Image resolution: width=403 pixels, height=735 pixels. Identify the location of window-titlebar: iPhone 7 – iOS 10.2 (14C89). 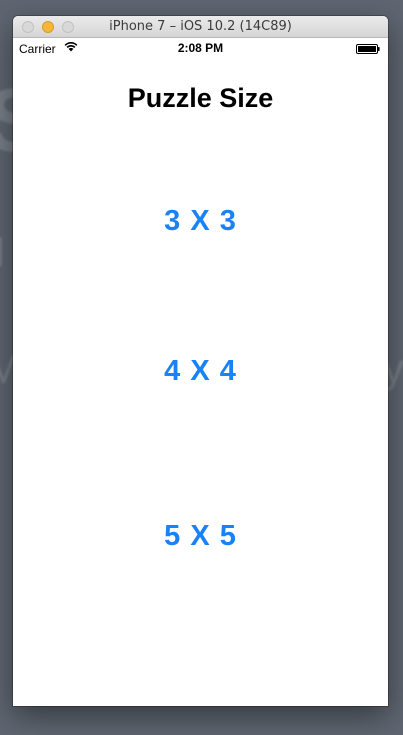
(200, 27).